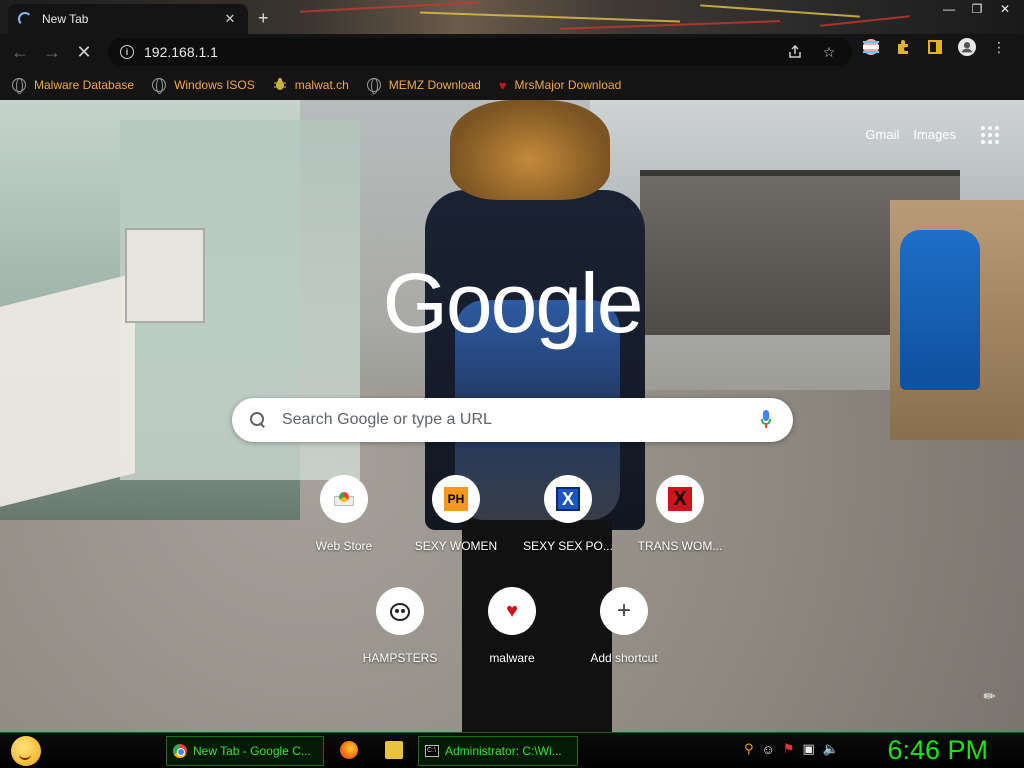  Describe the element at coordinates (934, 134) in the screenshot. I see `images-link: Images` at that location.